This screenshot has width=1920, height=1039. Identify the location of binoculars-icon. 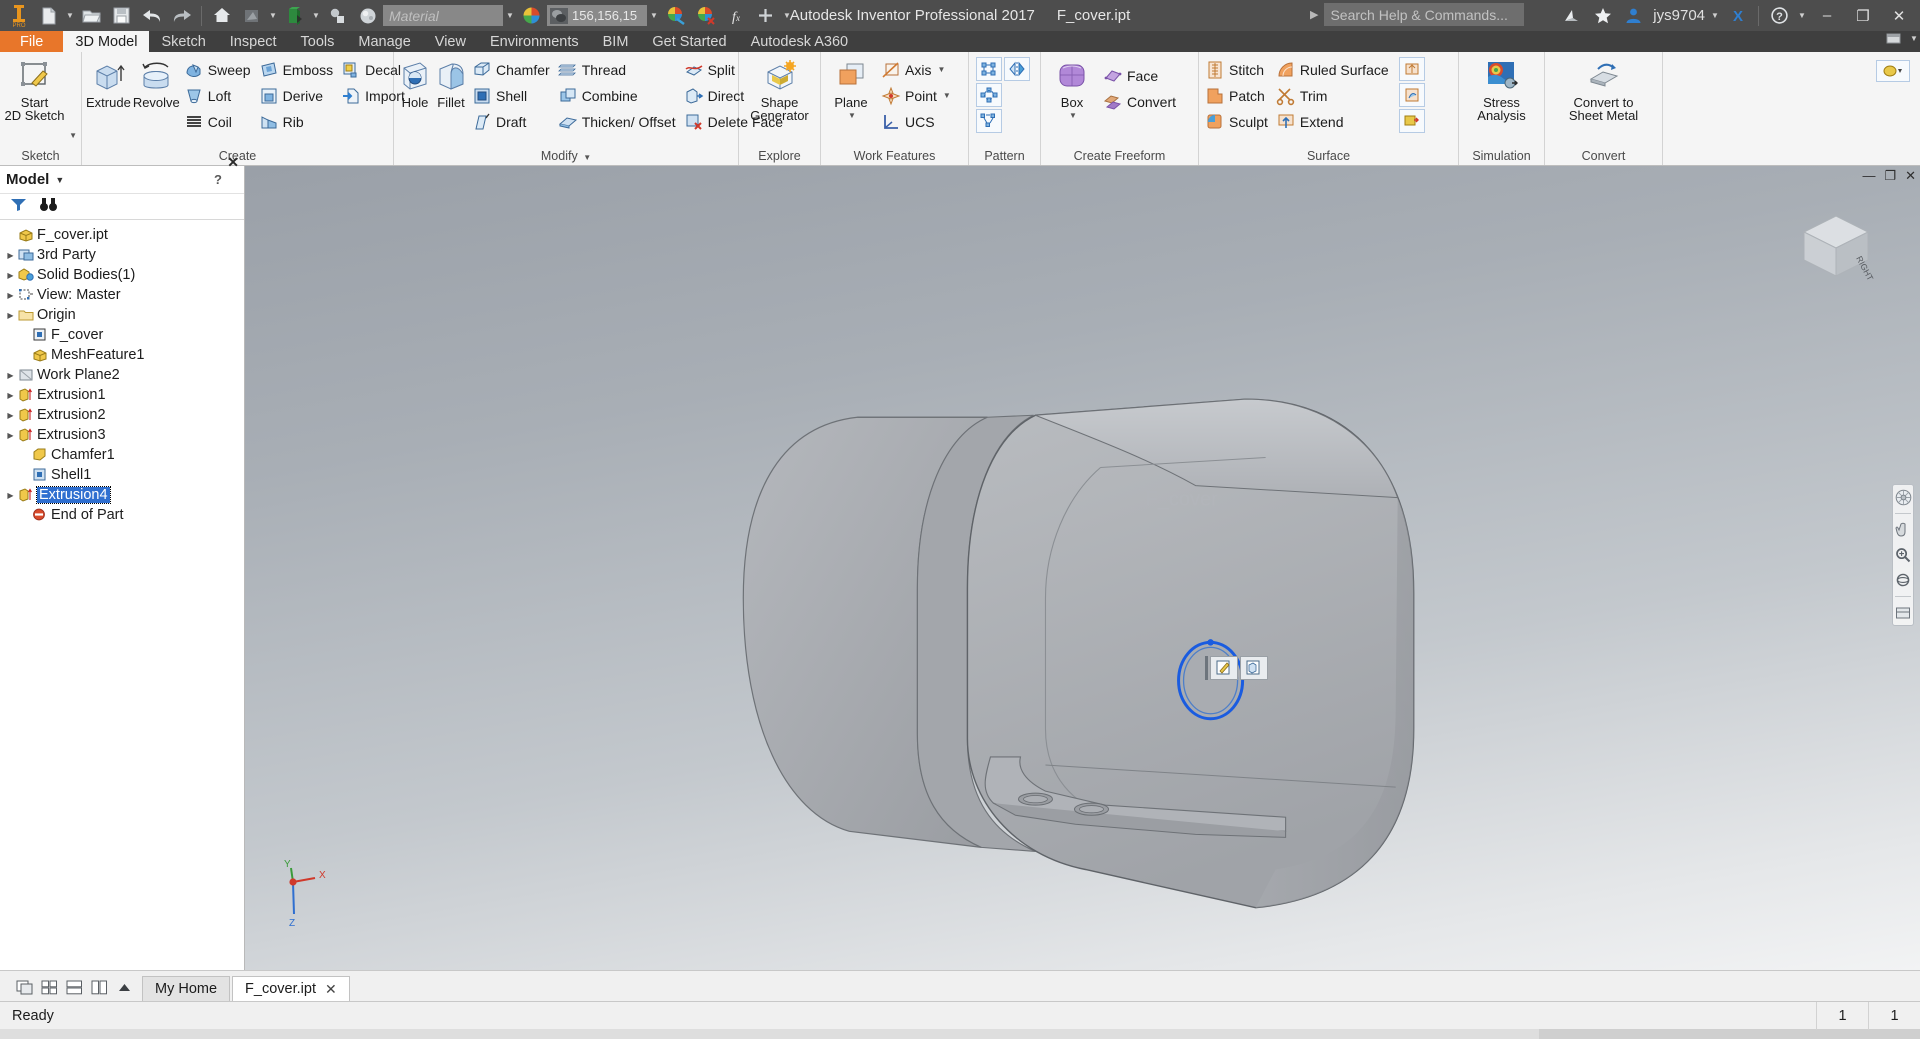
(48, 206).